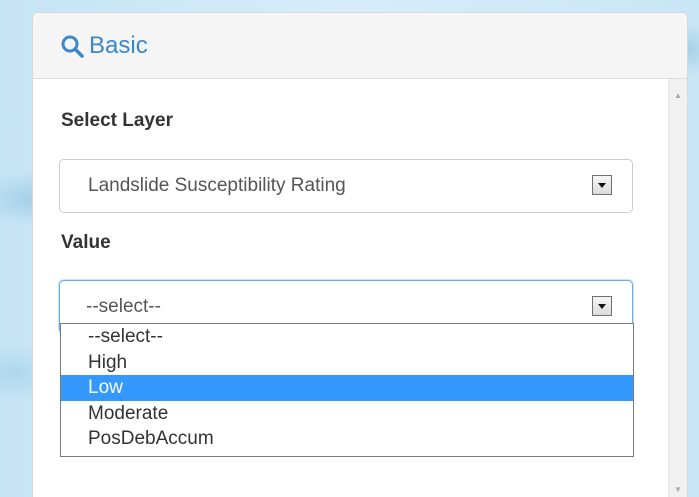 Image resolution: width=699 pixels, height=497 pixels. I want to click on dropdown-option-highlighted: Low, so click(347, 388).